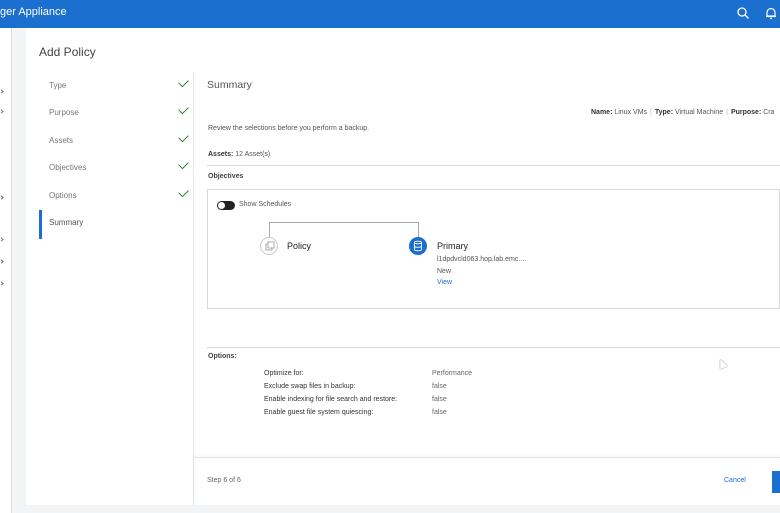 The width and height of the screenshot is (780, 513). Describe the element at coordinates (444, 282) in the screenshot. I see `primary-view-link: View` at that location.